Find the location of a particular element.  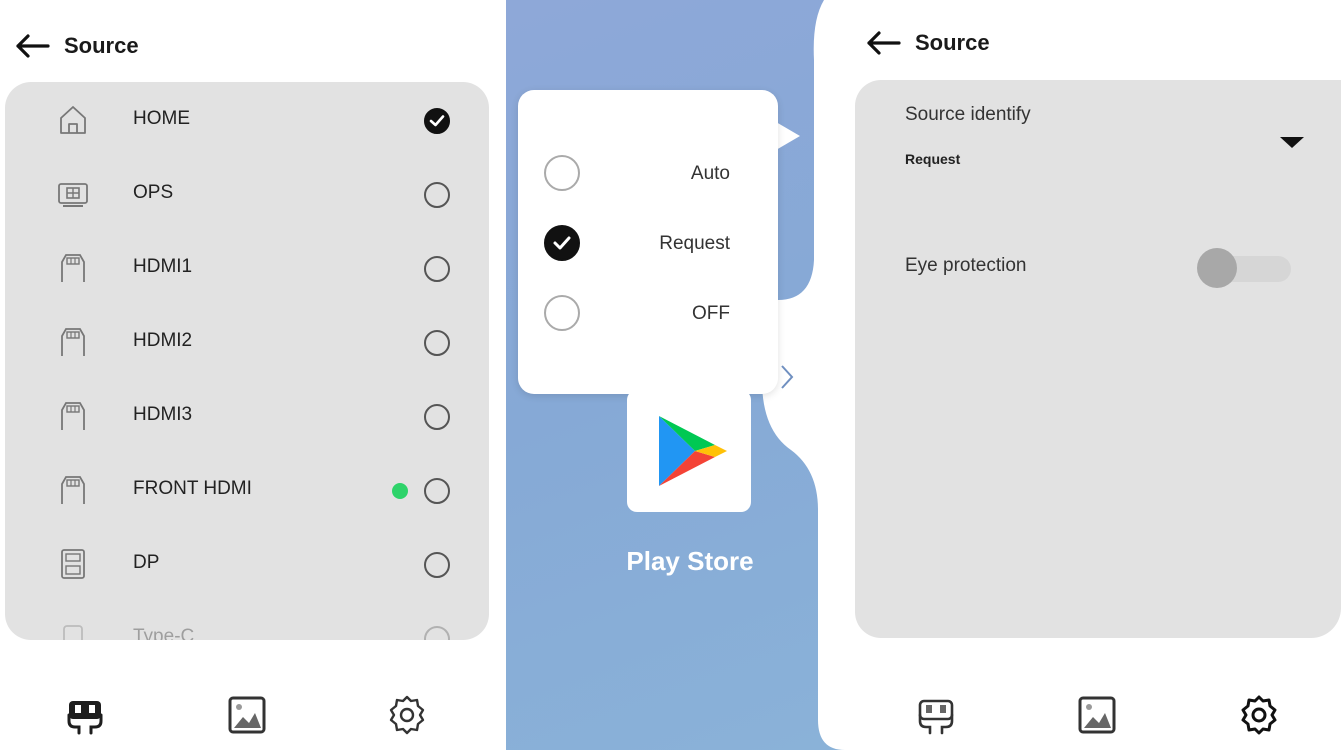

source-item-front-hdmi: FRONT HDMI is located at coordinates (247, 491).